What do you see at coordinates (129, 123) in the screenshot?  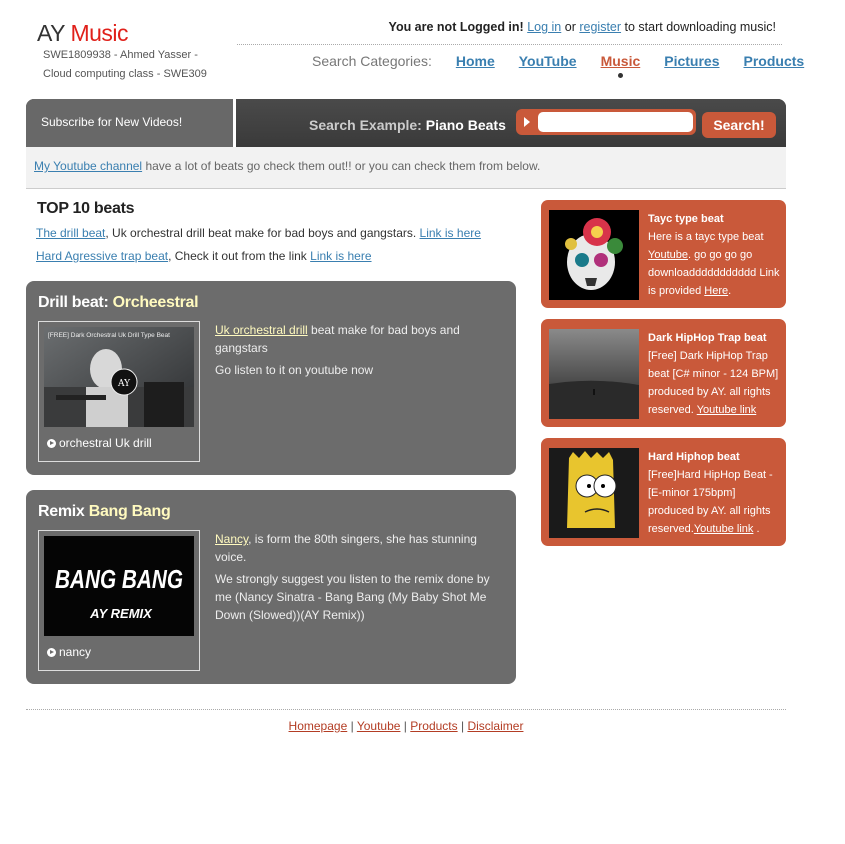 I see `subscribe-label: Subscribe for New Videos!` at bounding box center [129, 123].